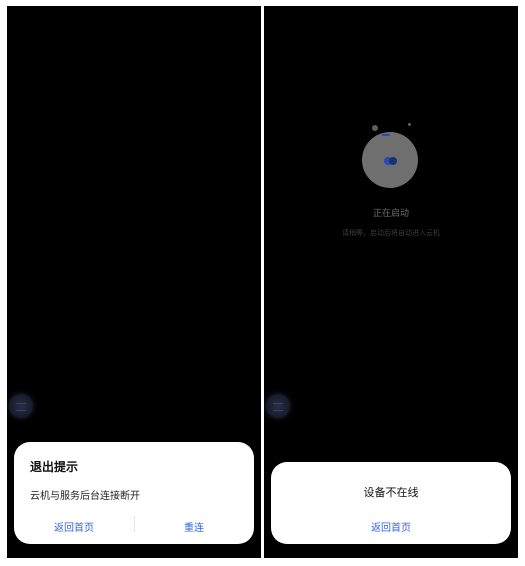 The width and height of the screenshot is (525, 566). What do you see at coordinates (194, 526) in the screenshot?
I see `reconnect-button: 重连` at bounding box center [194, 526].